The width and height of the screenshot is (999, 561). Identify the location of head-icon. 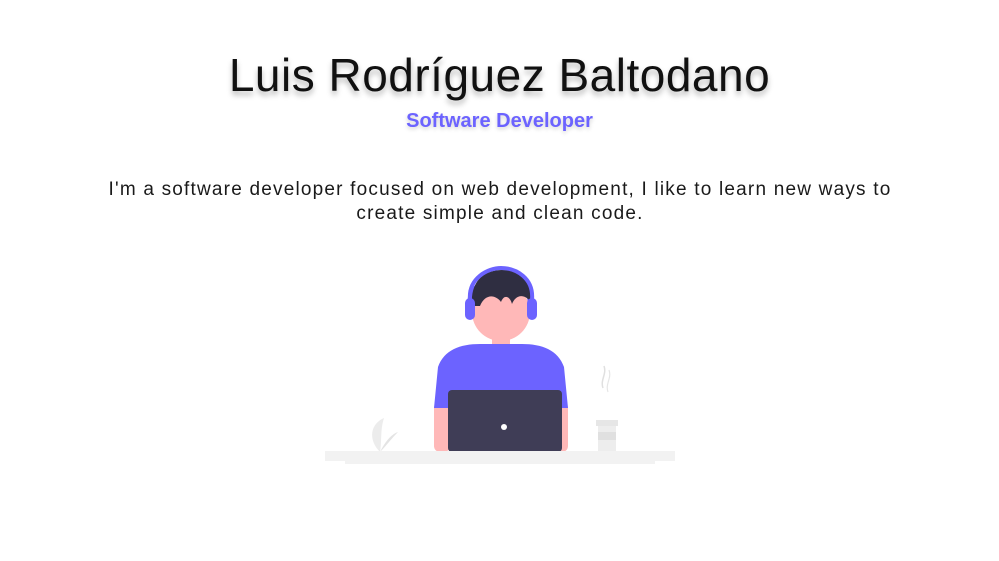
(501, 305).